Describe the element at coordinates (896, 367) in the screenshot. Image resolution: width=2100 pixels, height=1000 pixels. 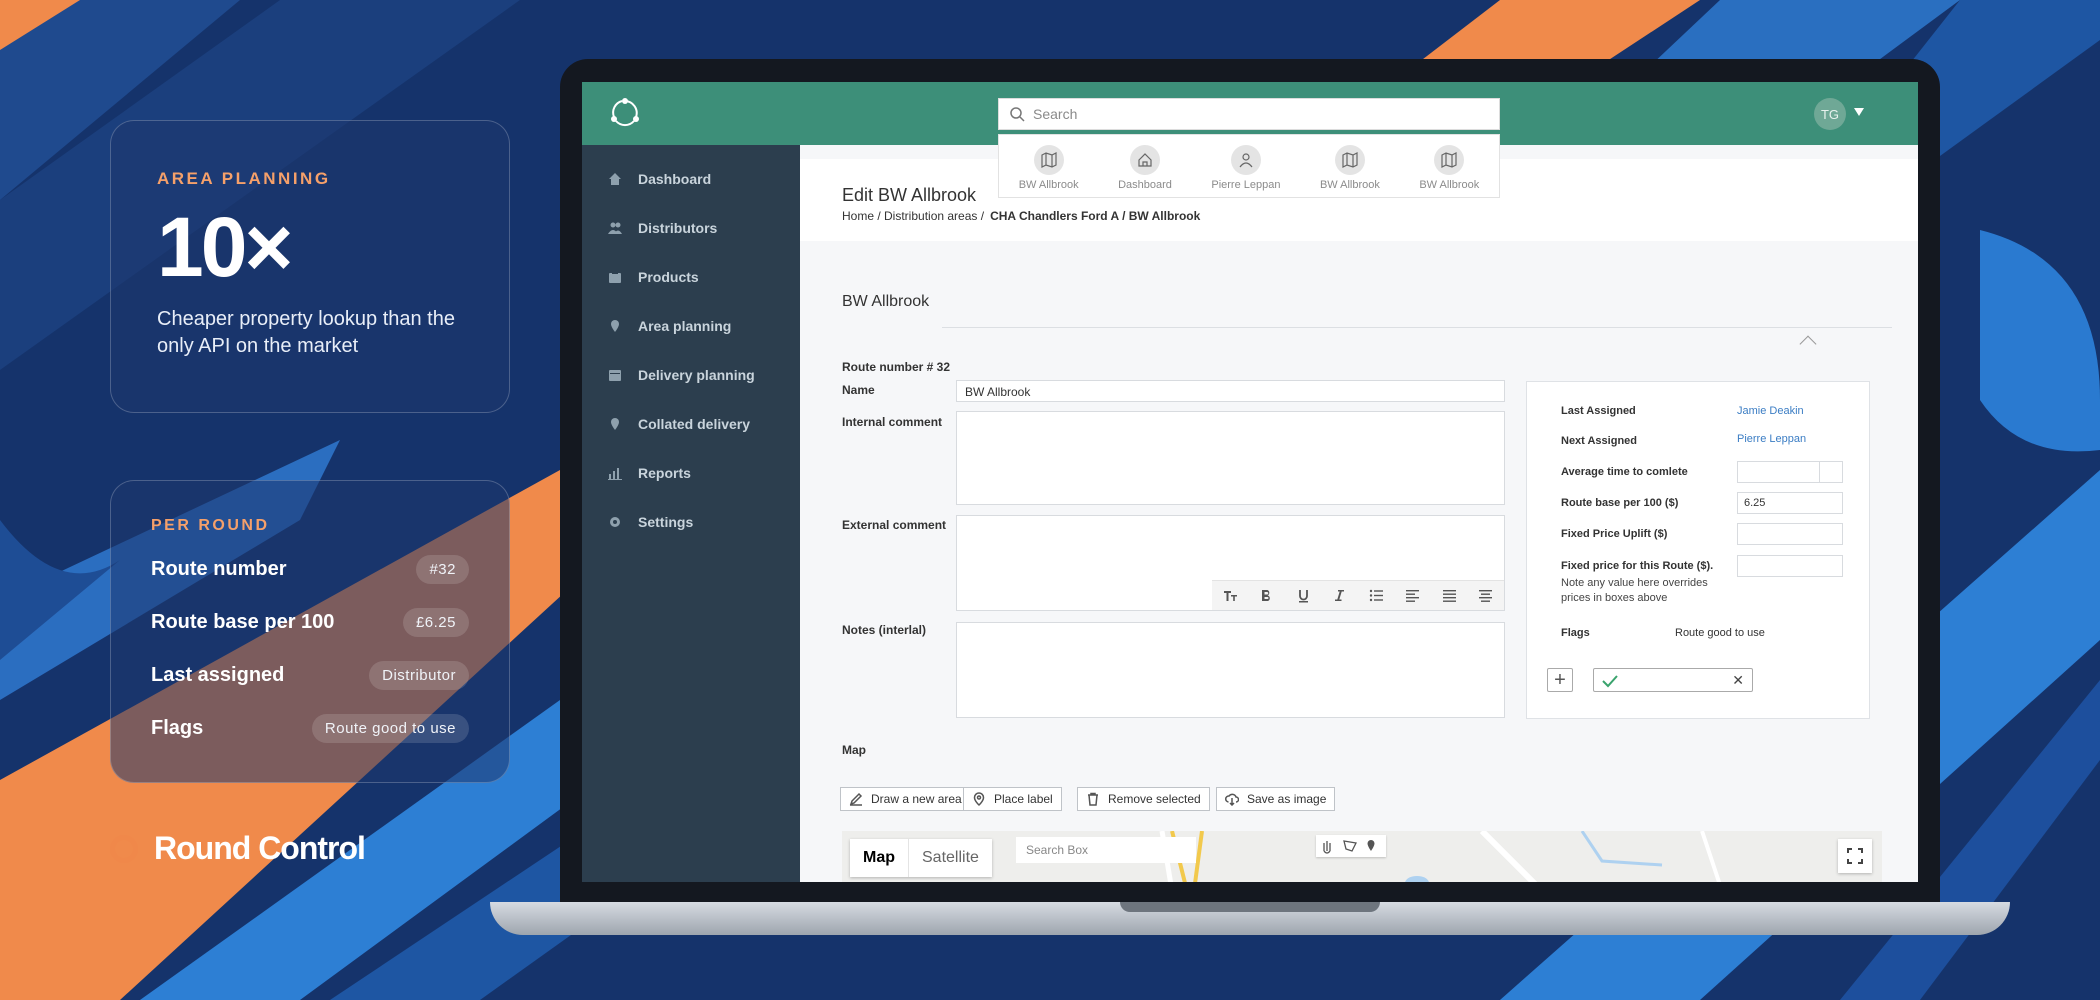
I see `route-number-label: Route number # 32` at that location.